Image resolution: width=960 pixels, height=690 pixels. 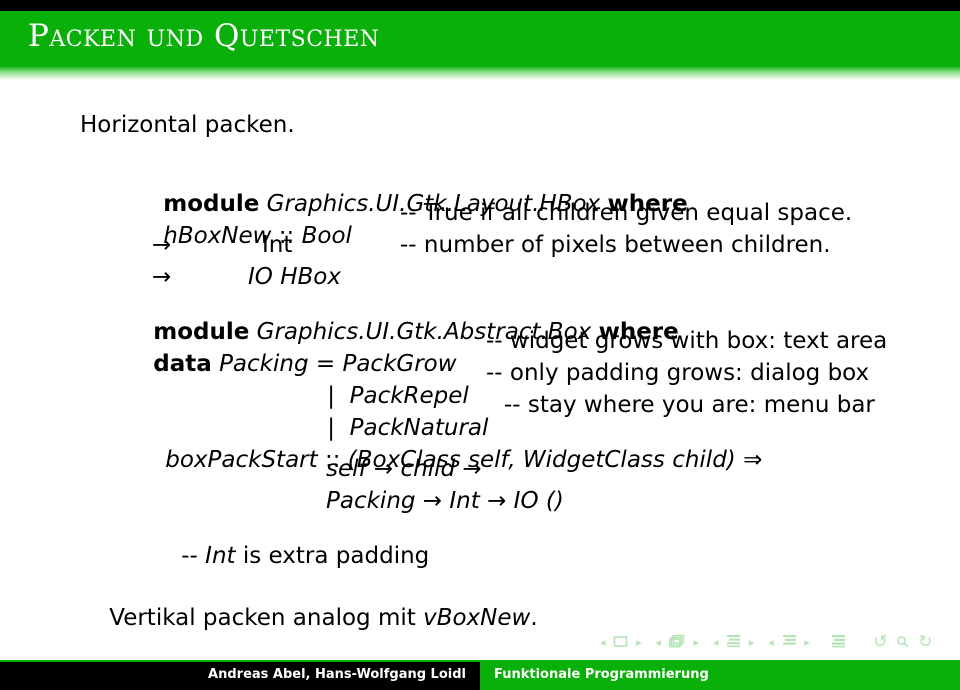 I want to click on double-arrow: ⇒, so click(x=753, y=460).